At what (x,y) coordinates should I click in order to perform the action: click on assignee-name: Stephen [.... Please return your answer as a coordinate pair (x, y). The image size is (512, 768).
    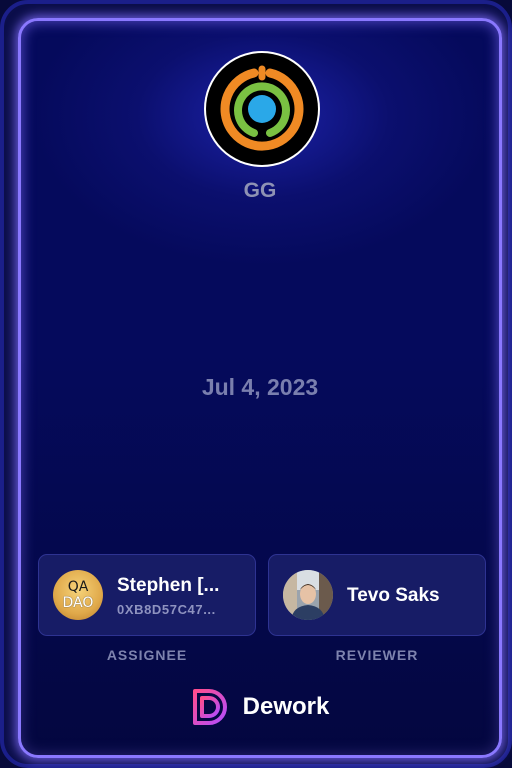
    Looking at the image, I should click on (168, 585).